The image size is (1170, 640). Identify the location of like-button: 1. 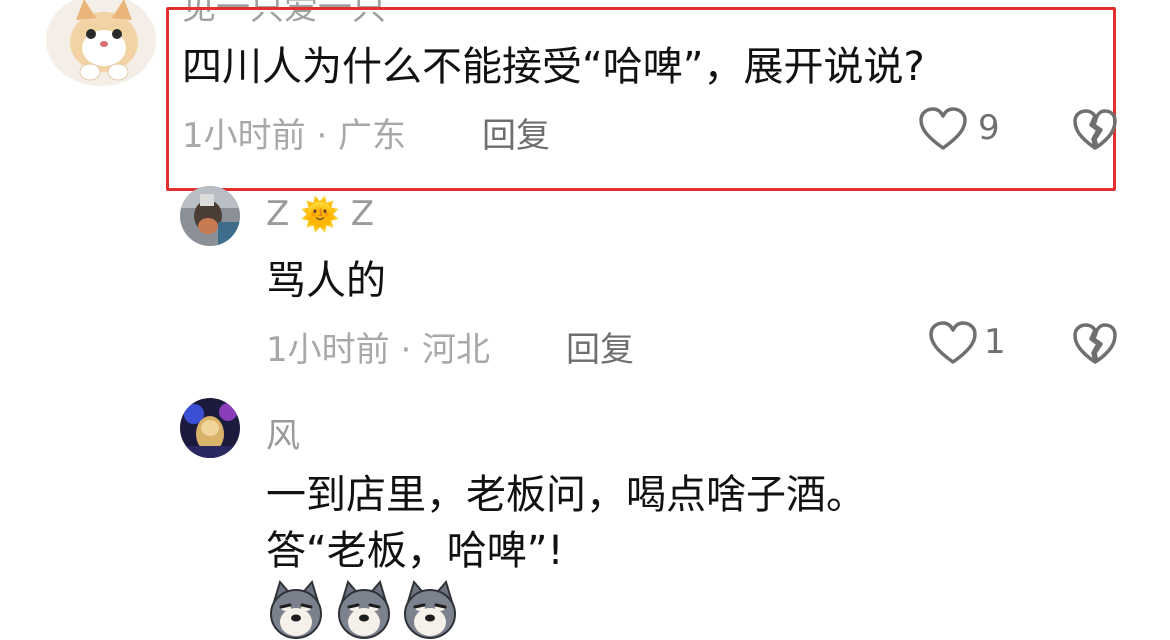
(968, 344).